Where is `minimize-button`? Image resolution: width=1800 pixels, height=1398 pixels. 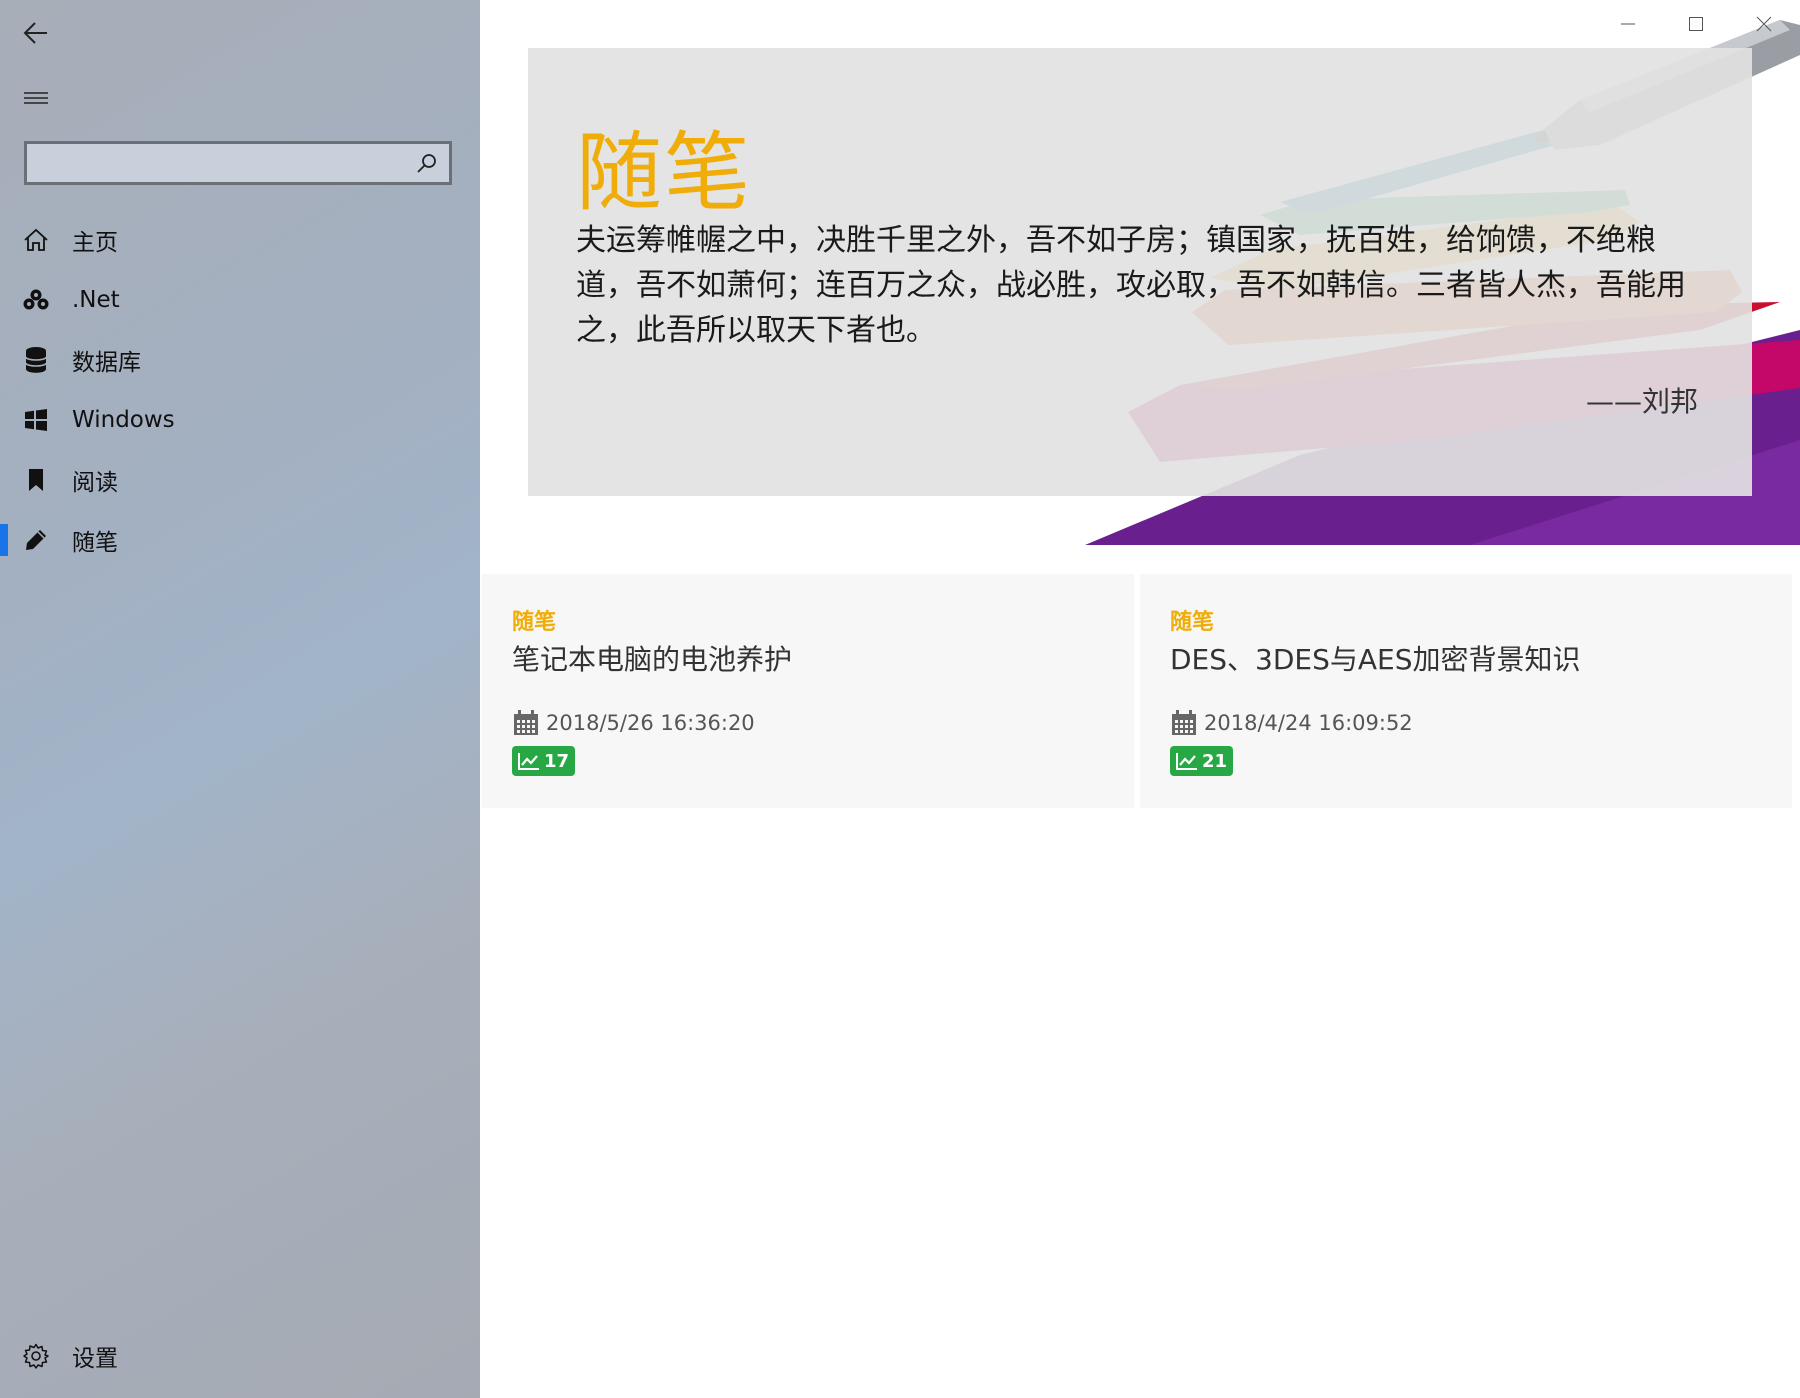
minimize-button is located at coordinates (1628, 24).